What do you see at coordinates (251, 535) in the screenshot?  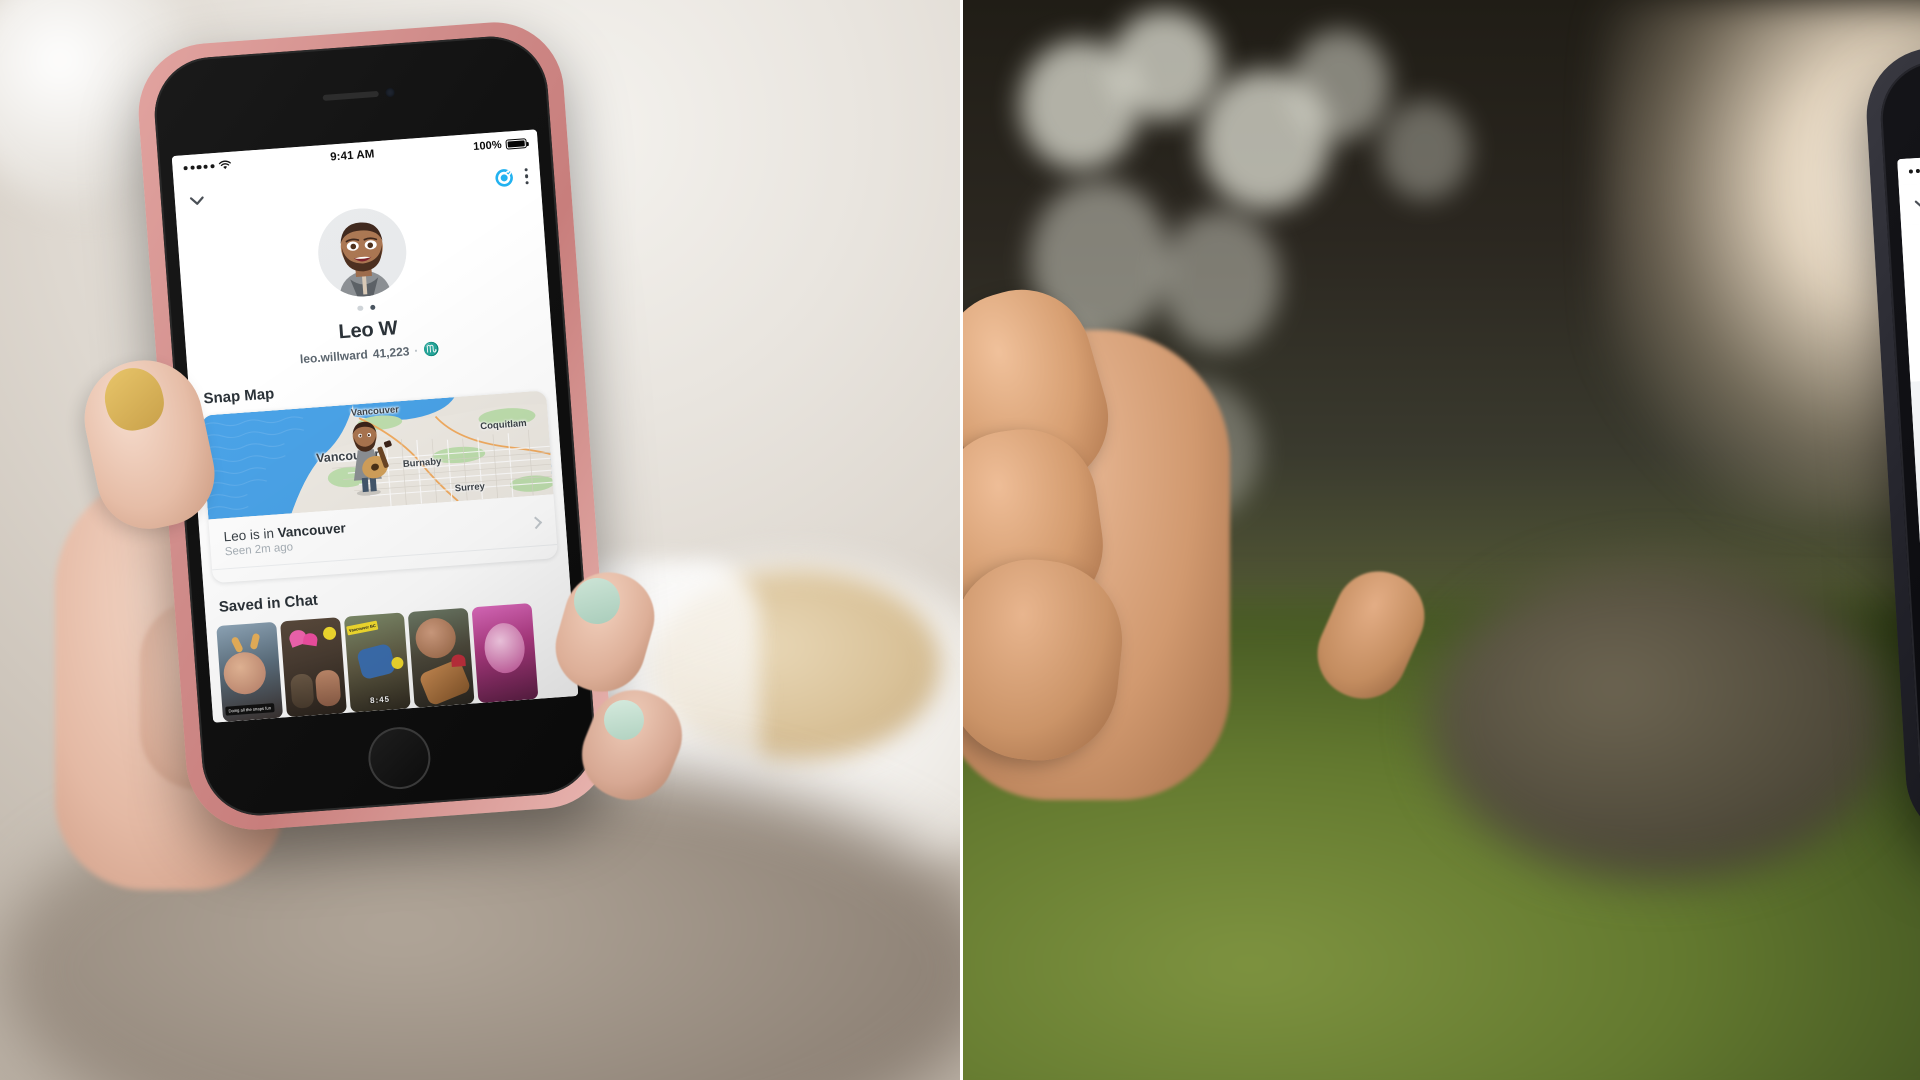 I see `location-prefix: Leo is in` at bounding box center [251, 535].